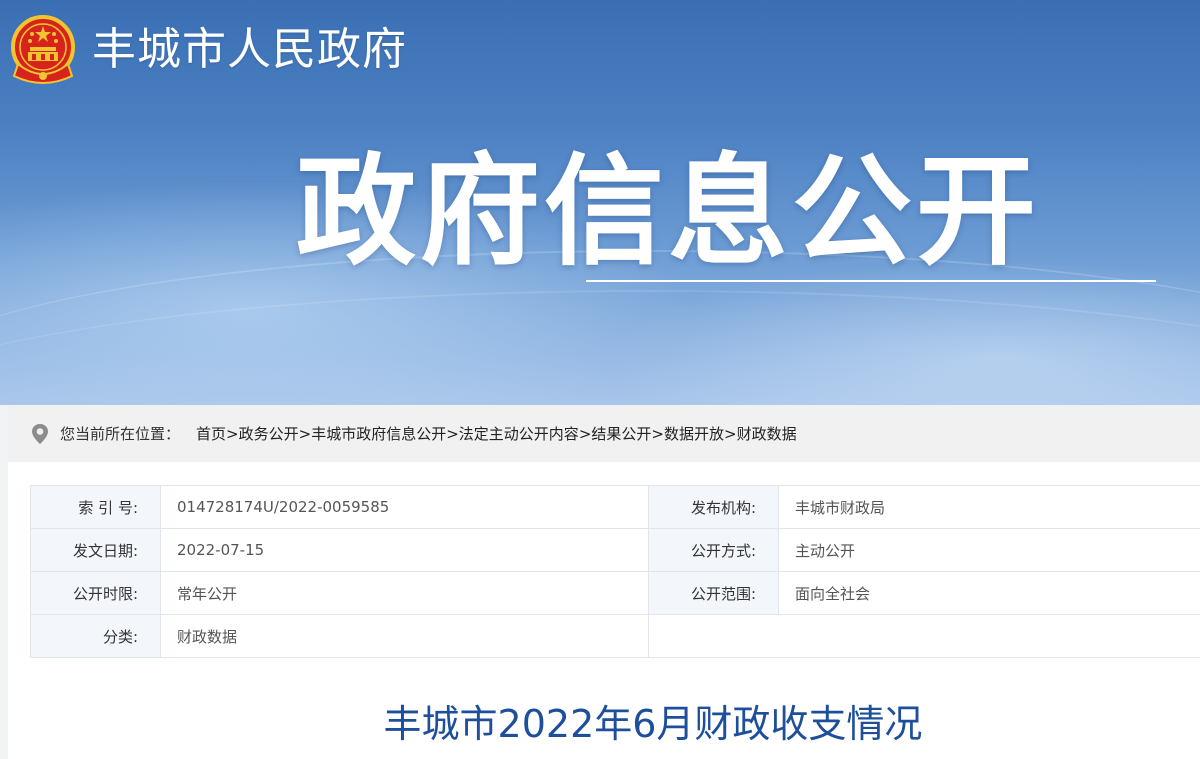  I want to click on table-row: 分类: 财政数据, so click(615, 636).